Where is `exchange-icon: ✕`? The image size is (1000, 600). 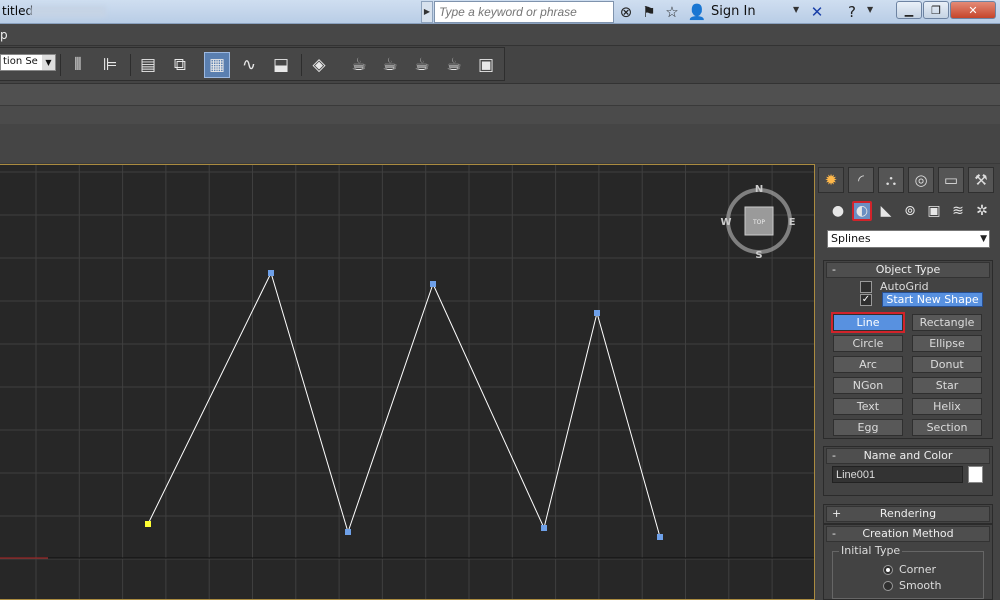
exchange-icon: ✕ is located at coordinates (817, 12).